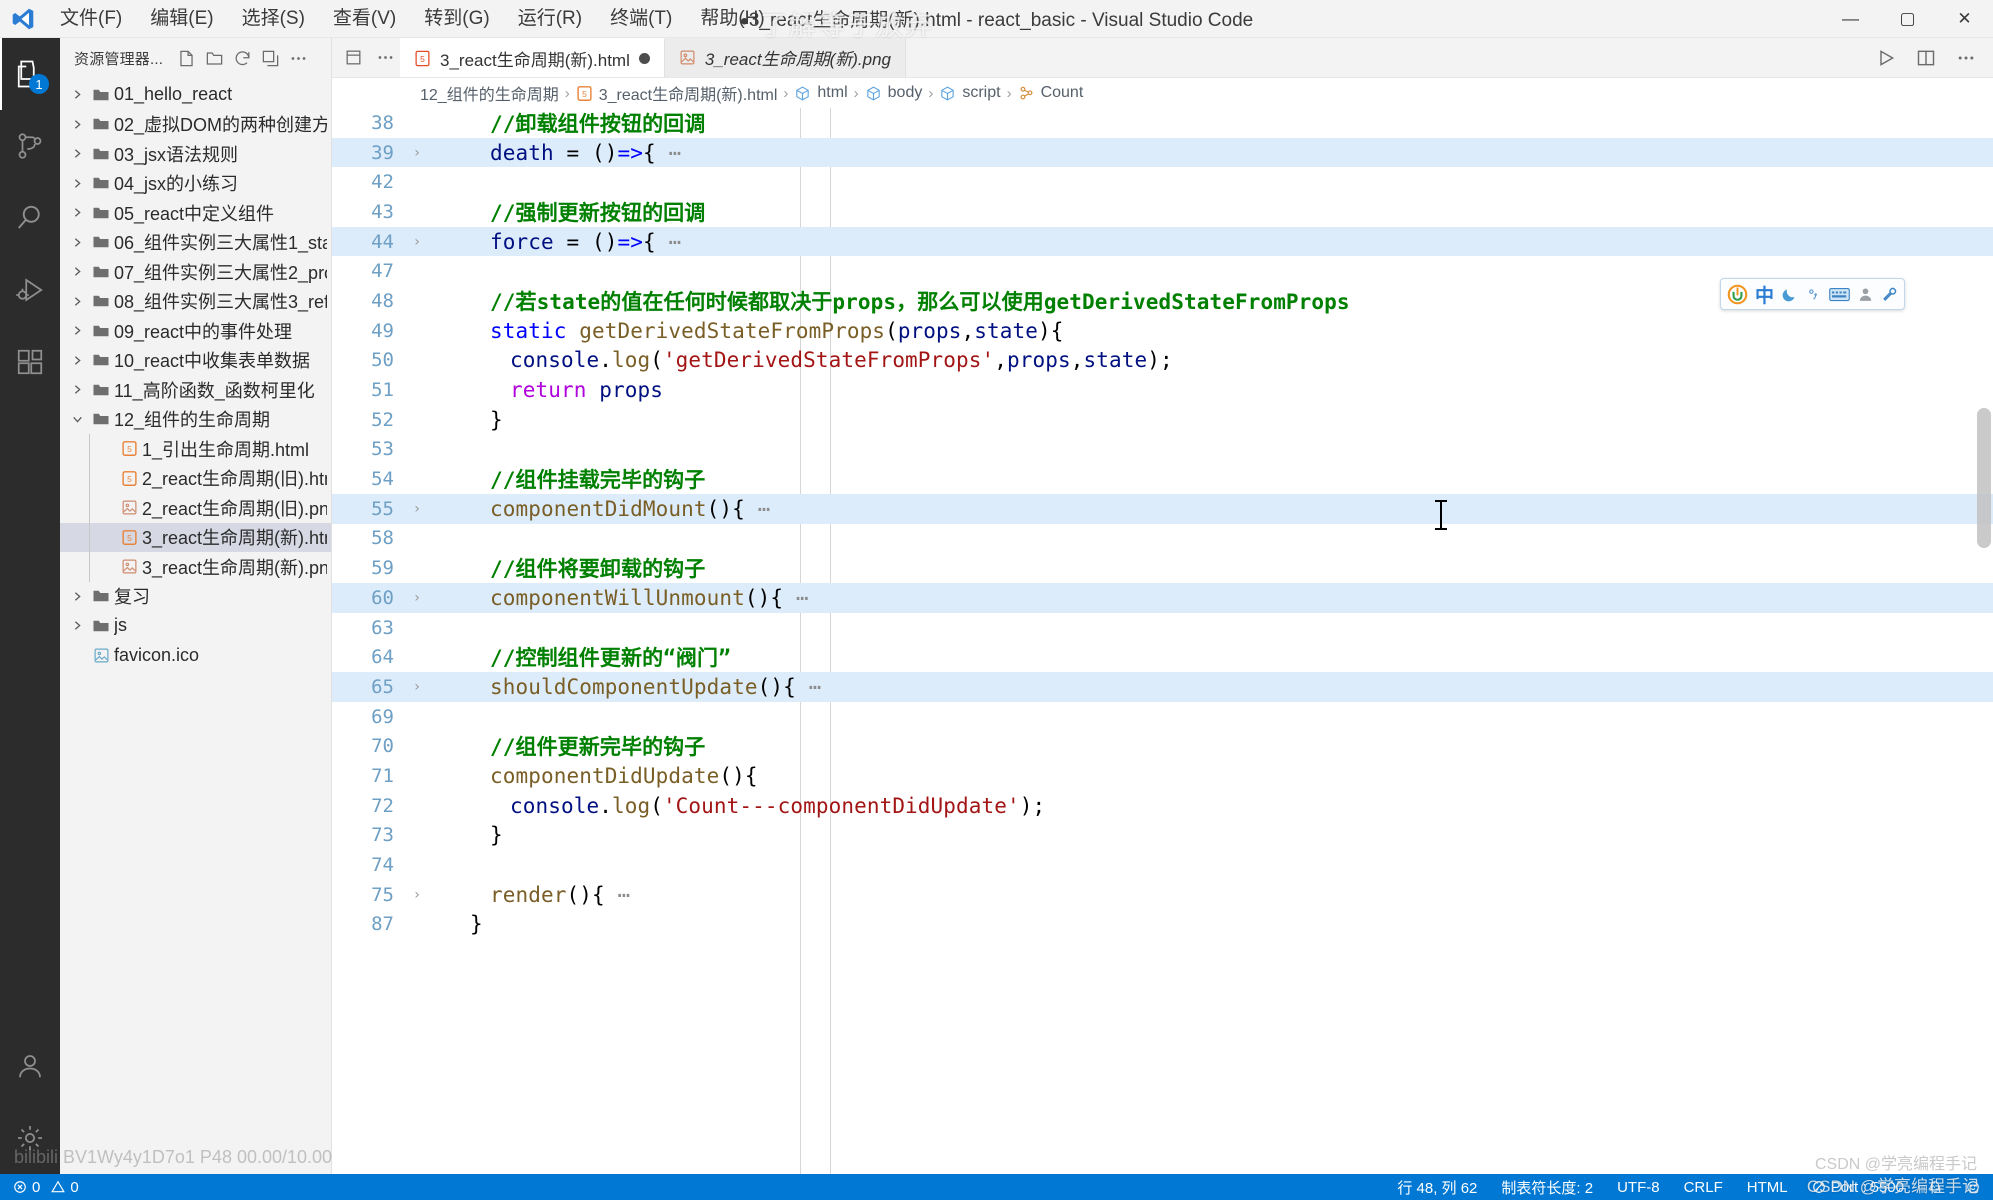  What do you see at coordinates (30, 218) in the screenshot?
I see `activity-search` at bounding box center [30, 218].